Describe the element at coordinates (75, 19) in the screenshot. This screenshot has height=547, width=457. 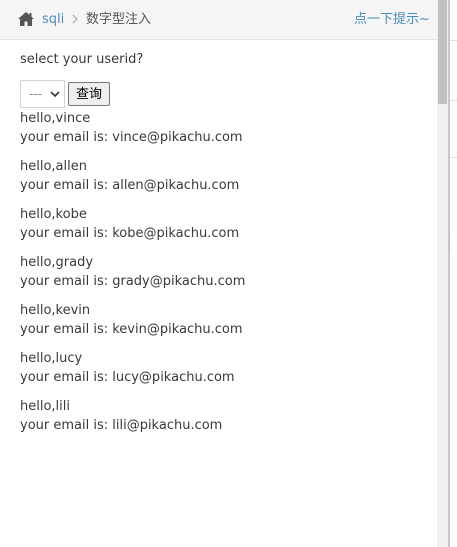
I see `chevron-right-icon` at that location.